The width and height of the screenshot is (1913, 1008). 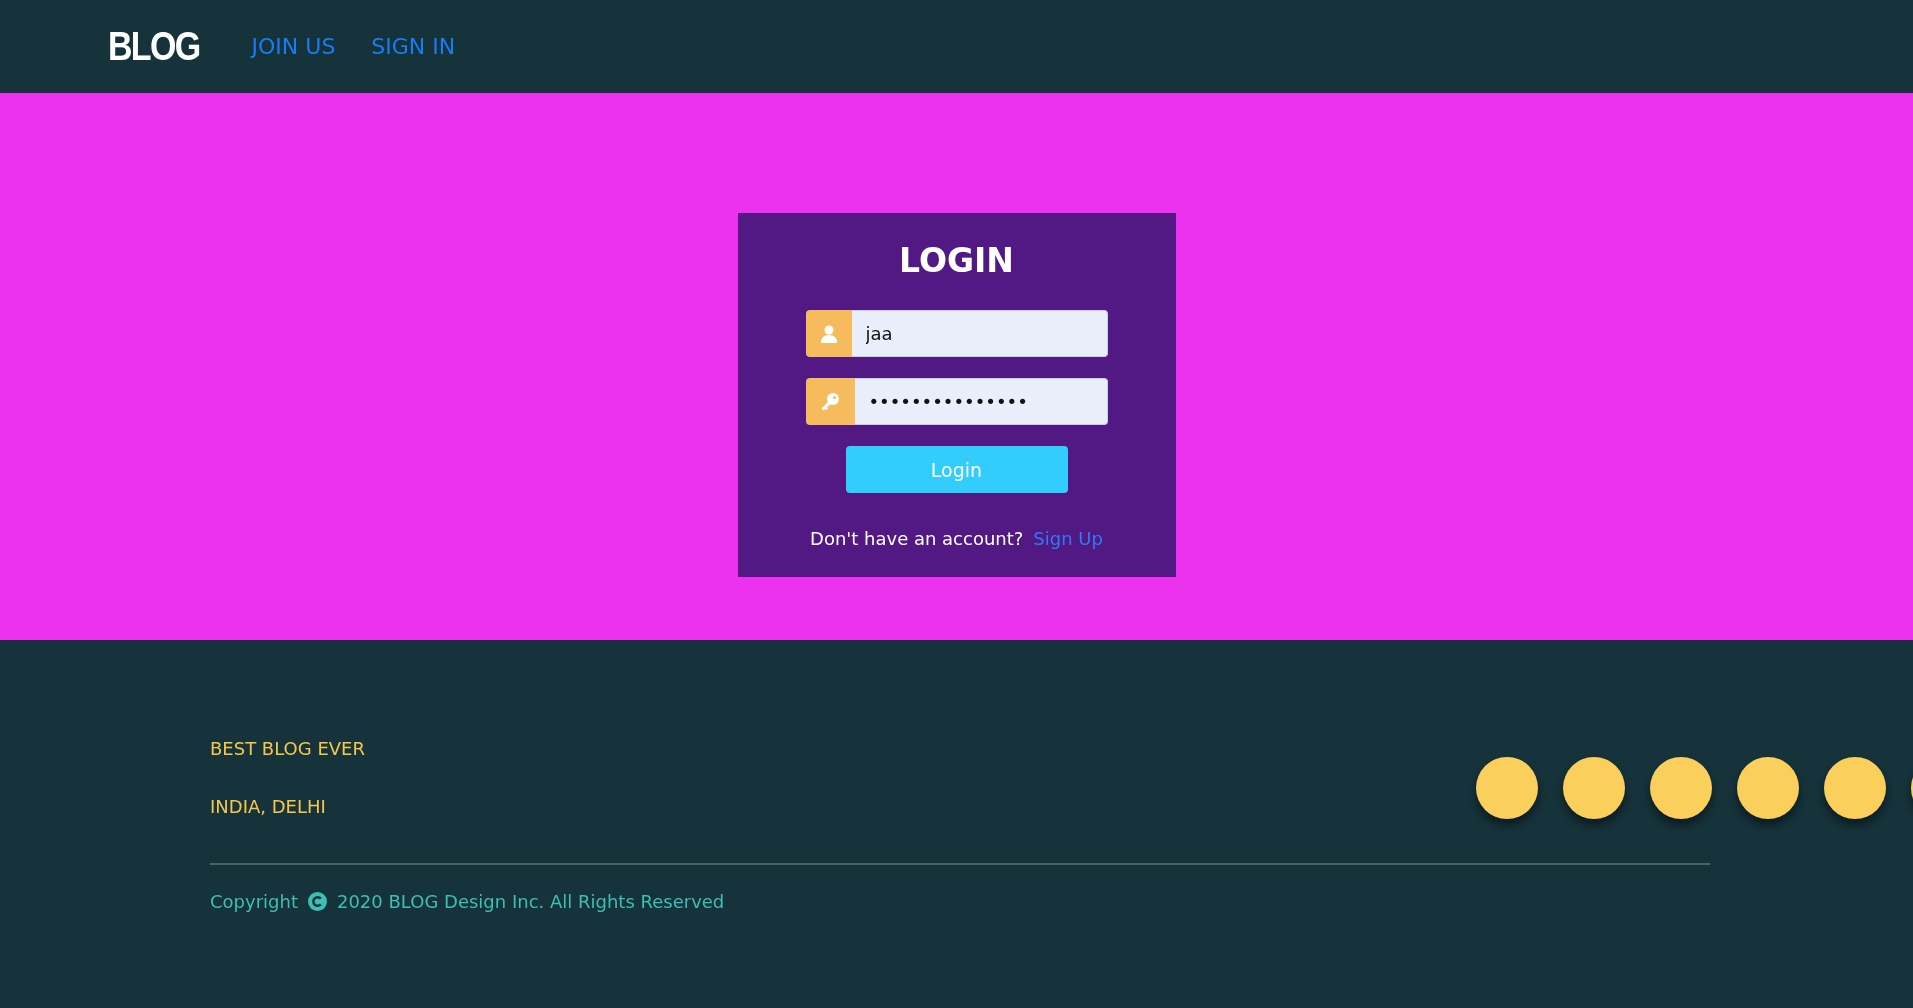 I want to click on user-icon, so click(x=828, y=333).